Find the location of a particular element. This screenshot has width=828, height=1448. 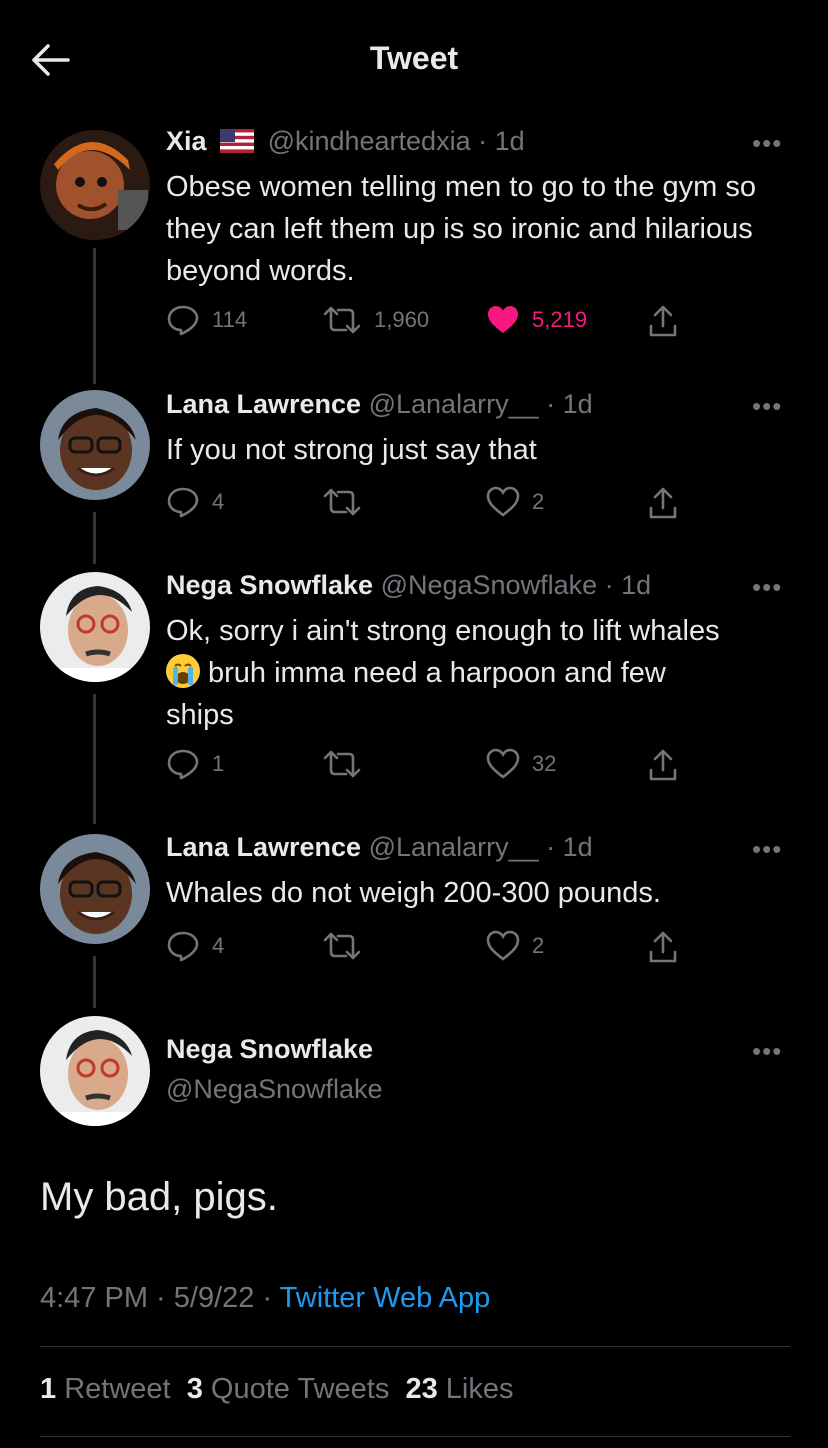

like-button: 5,219 is located at coordinates (536, 320).